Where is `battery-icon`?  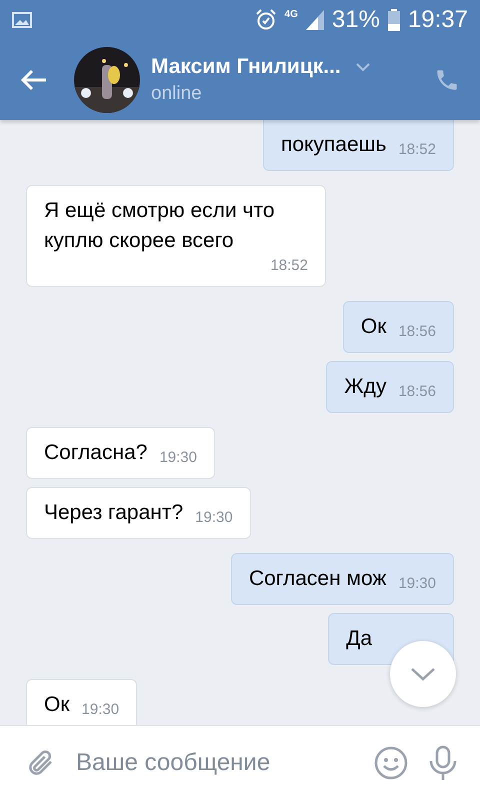 battery-icon is located at coordinates (394, 20).